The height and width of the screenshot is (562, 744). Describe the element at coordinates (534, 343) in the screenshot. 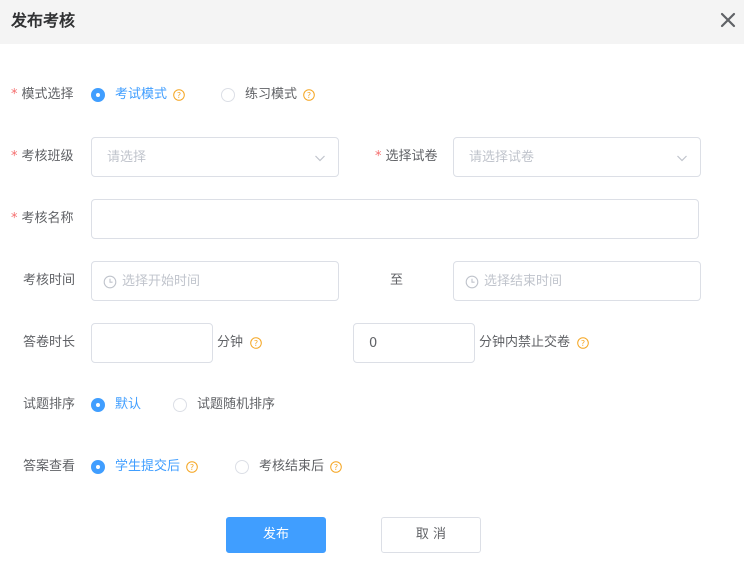

I see `no-submit-label: 分钟内禁止交卷 ?` at that location.